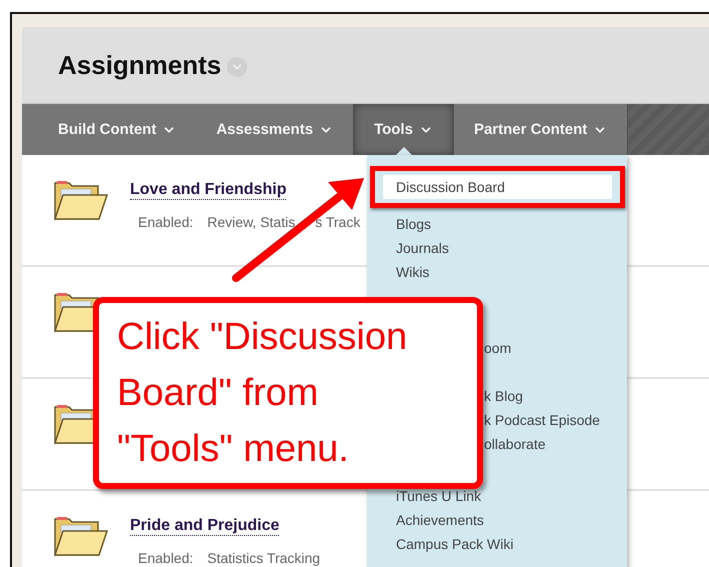 Image resolution: width=709 pixels, height=567 pixels. I want to click on menu-item: Discussion Board, so click(497, 187).